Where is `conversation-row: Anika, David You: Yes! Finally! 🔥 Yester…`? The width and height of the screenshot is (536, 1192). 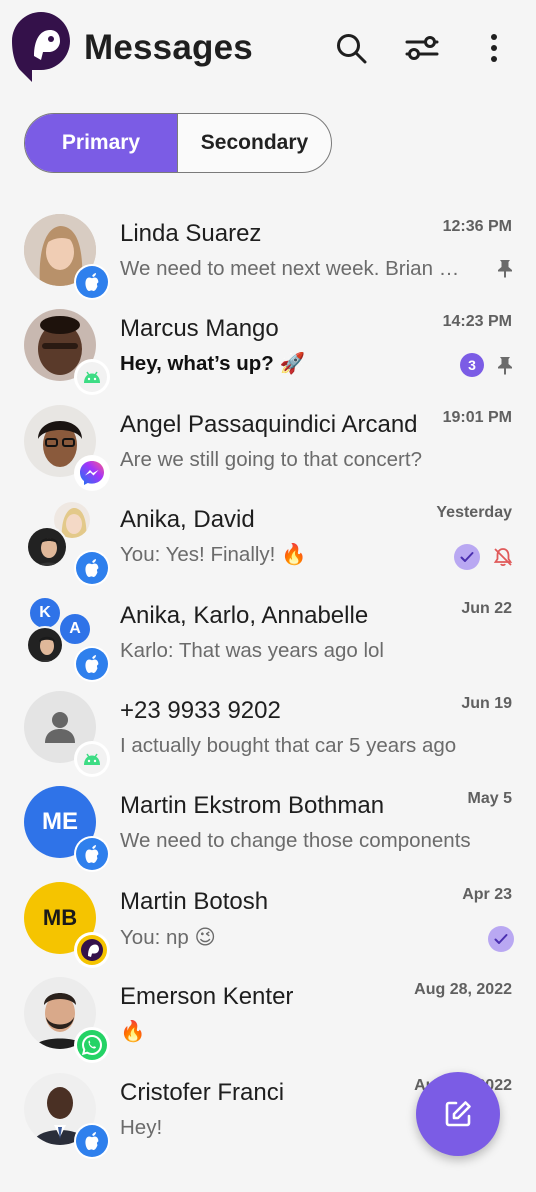
conversation-row: Anika, David You: Yes! Finally! 🔥 Yester… is located at coordinates (268, 537).